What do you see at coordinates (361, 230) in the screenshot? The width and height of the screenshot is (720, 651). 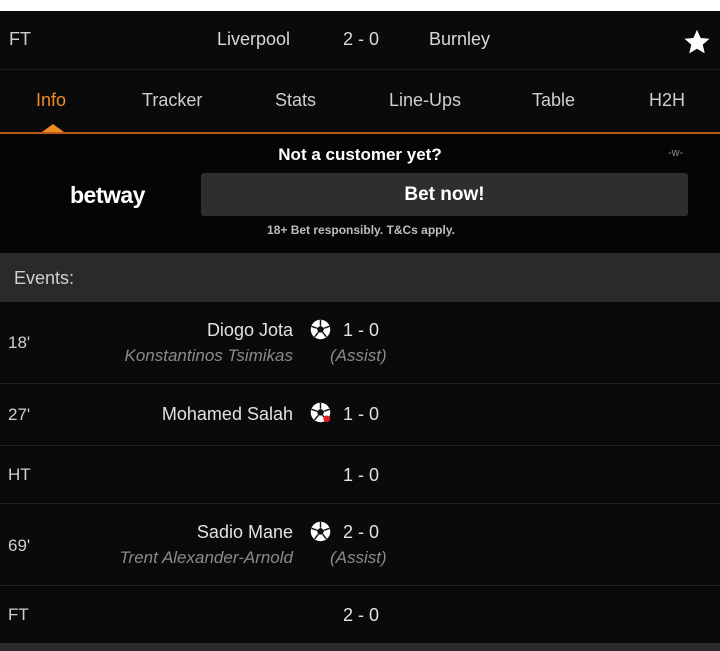 I see `ad-disclaimer: 18+ Bet responsibly. T&Cs apply.` at bounding box center [361, 230].